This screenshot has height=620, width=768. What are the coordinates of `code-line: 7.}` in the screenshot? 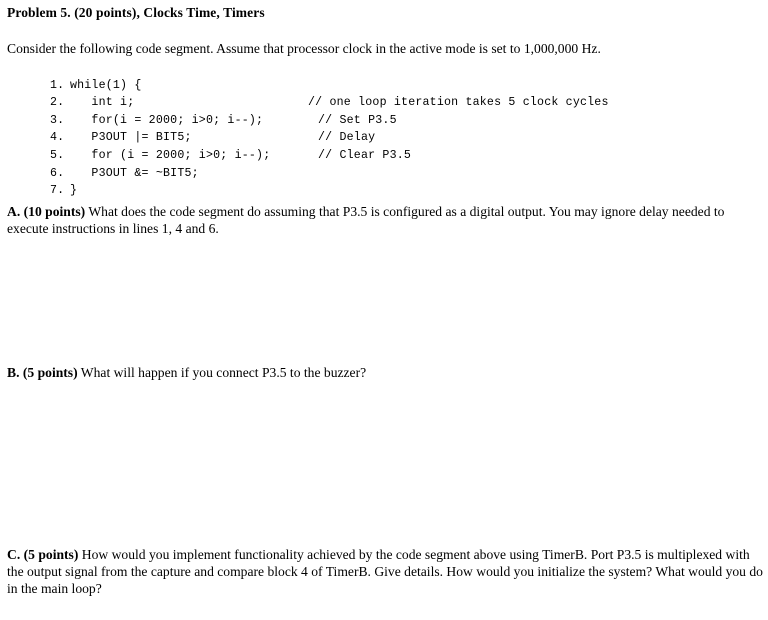 It's located at (384, 181).